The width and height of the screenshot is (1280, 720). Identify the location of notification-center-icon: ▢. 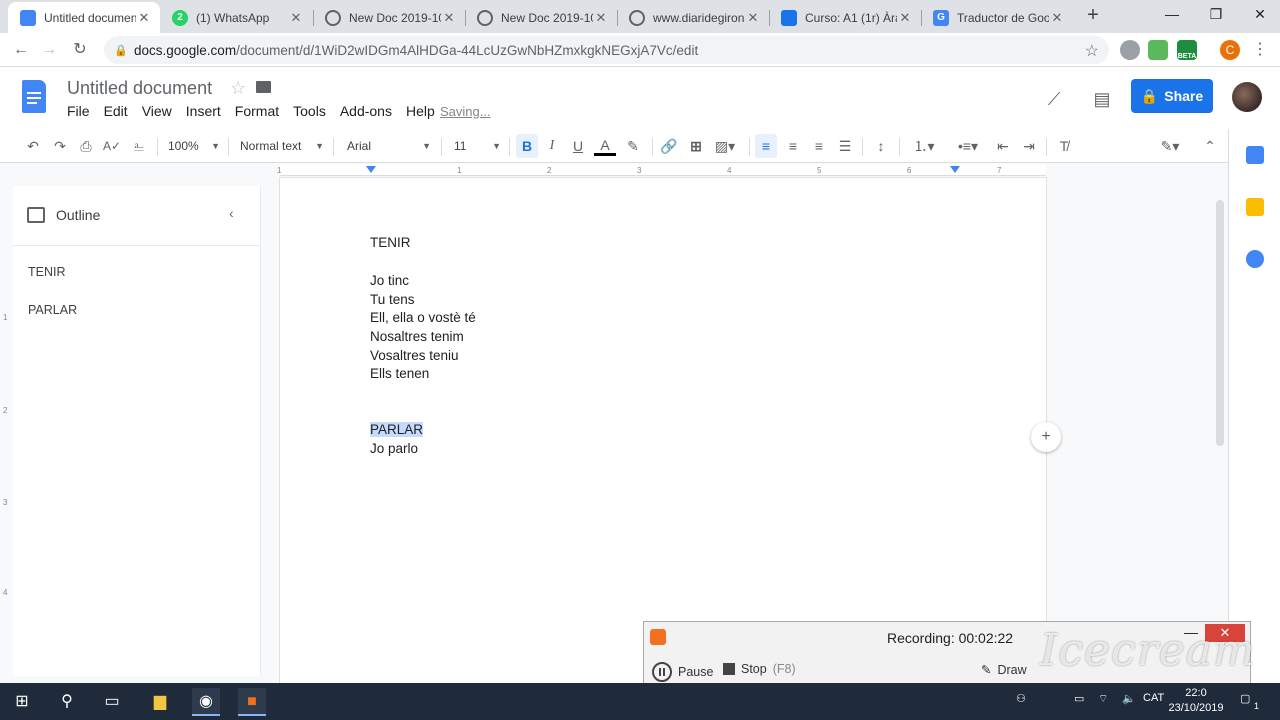
(1245, 698).